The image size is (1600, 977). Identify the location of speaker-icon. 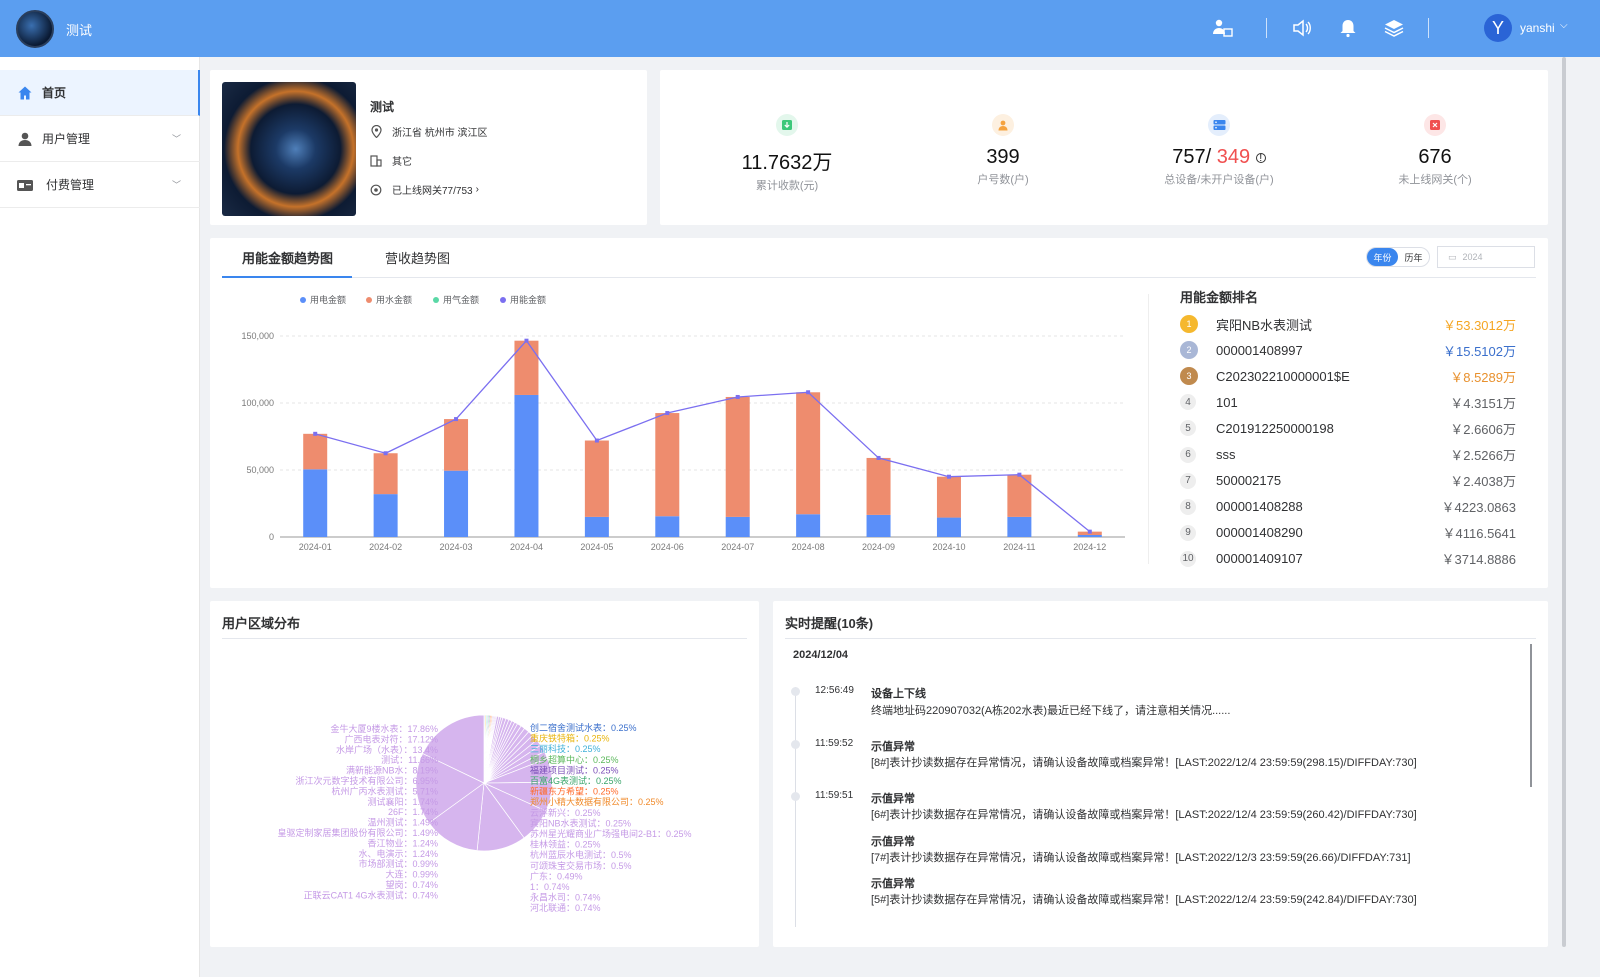
(1302, 28).